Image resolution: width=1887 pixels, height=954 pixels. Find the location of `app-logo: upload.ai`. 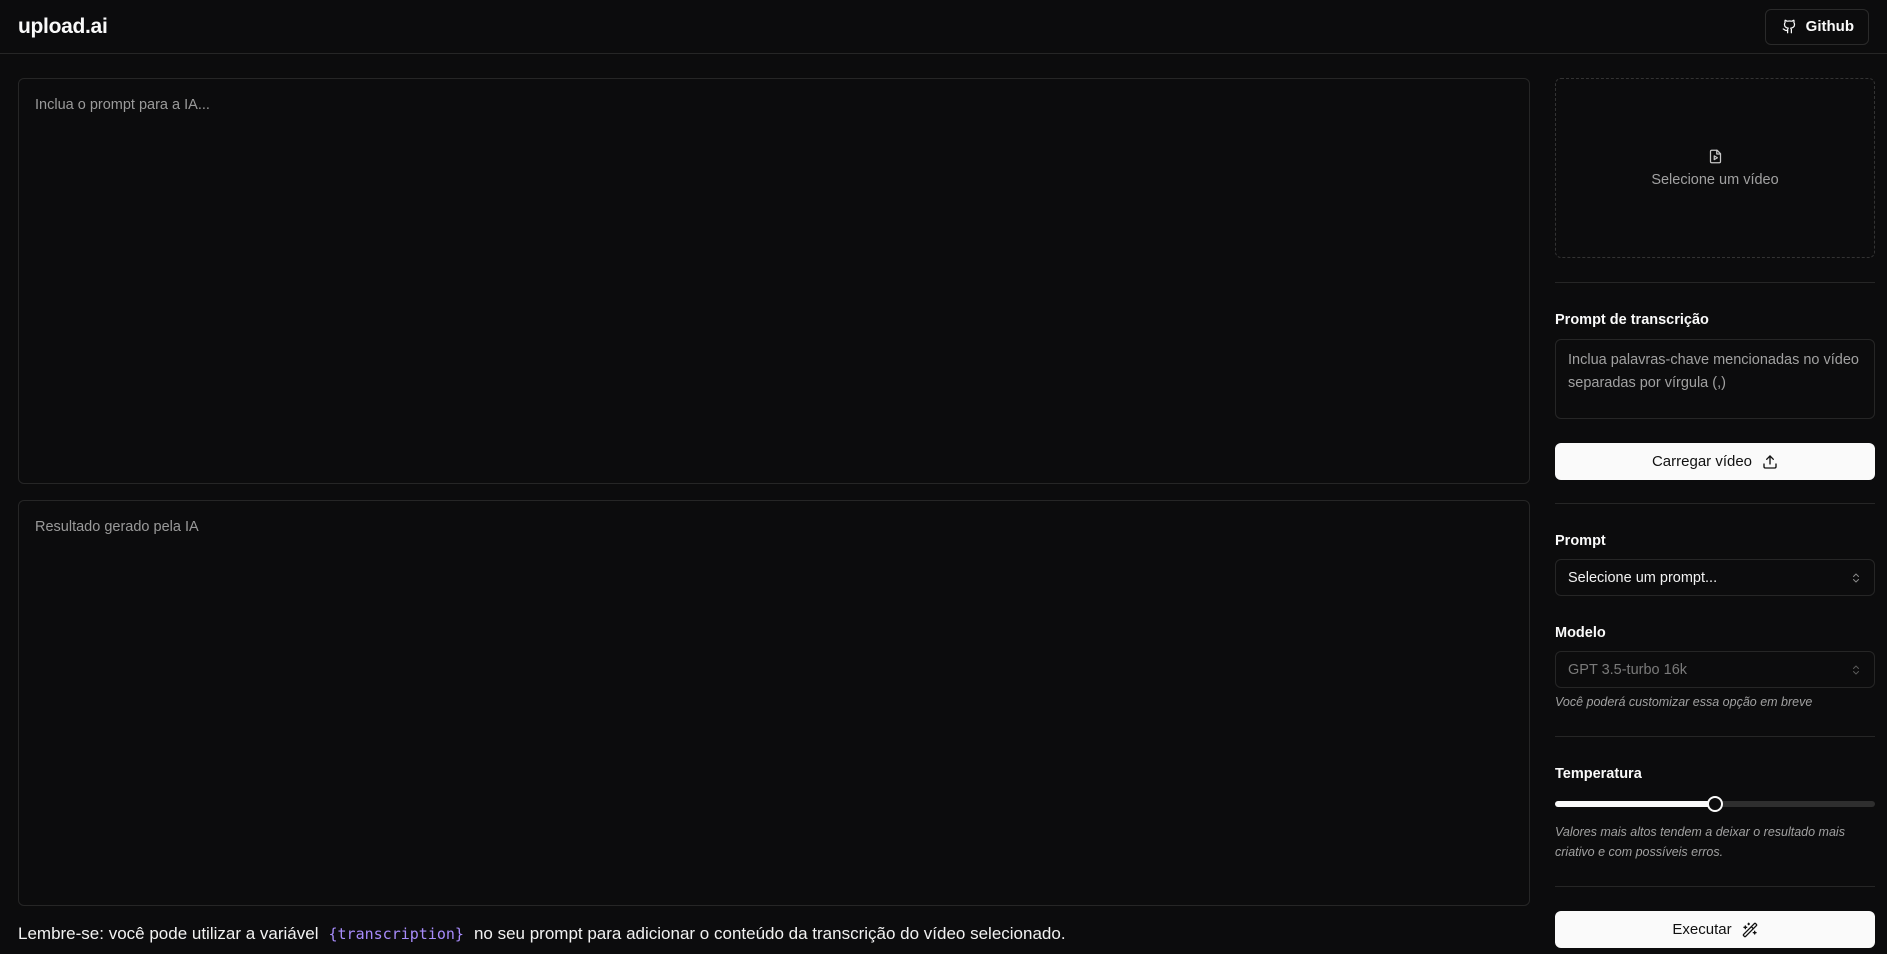

app-logo: upload.ai is located at coordinates (63, 26).